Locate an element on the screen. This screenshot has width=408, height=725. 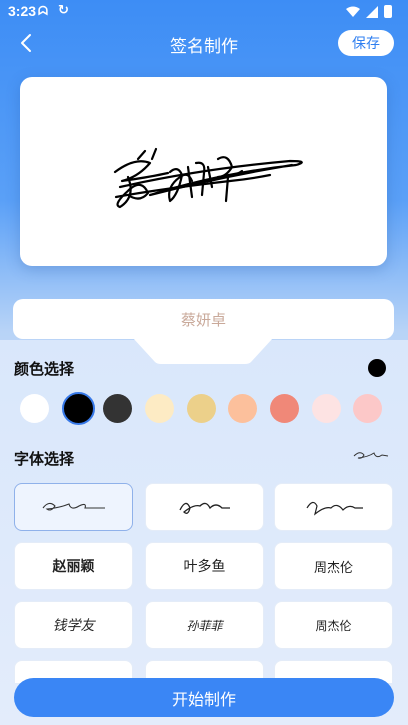
font-option: 赵丽颖 is located at coordinates (73, 566).